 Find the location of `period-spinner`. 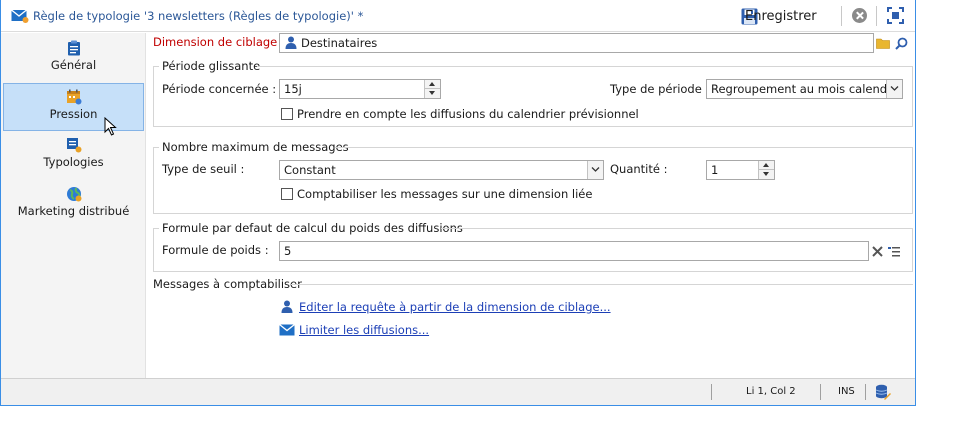

period-spinner is located at coordinates (432, 89).